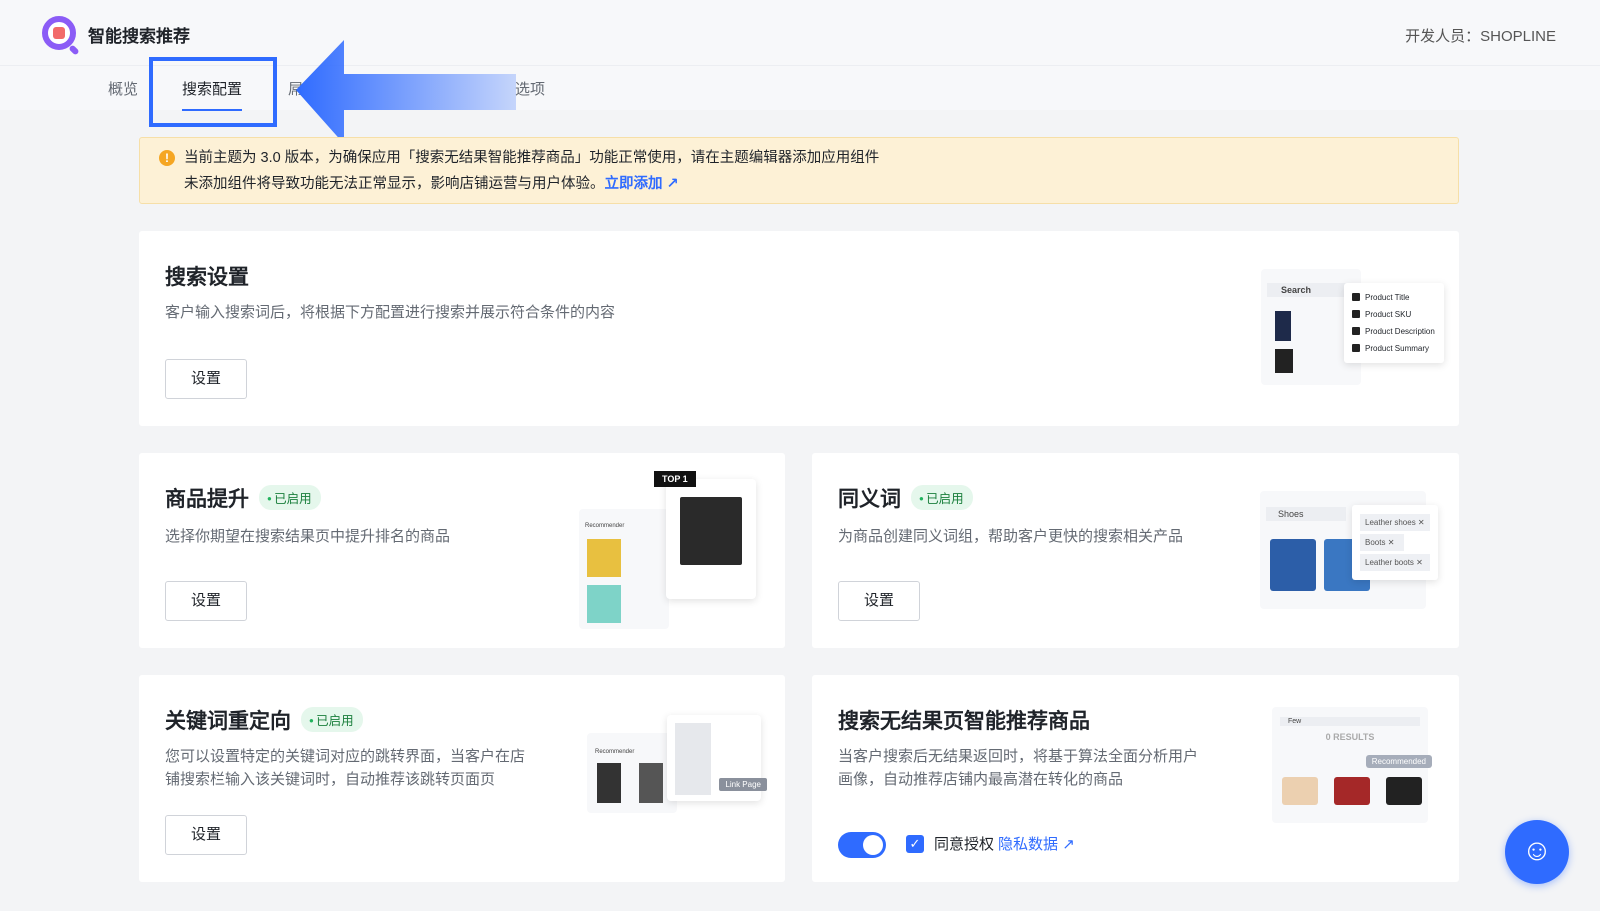  Describe the element at coordinates (308, 536) in the screenshot. I see `card-desc: 选择你期望在搜索结果页中提升排名的商品` at that location.